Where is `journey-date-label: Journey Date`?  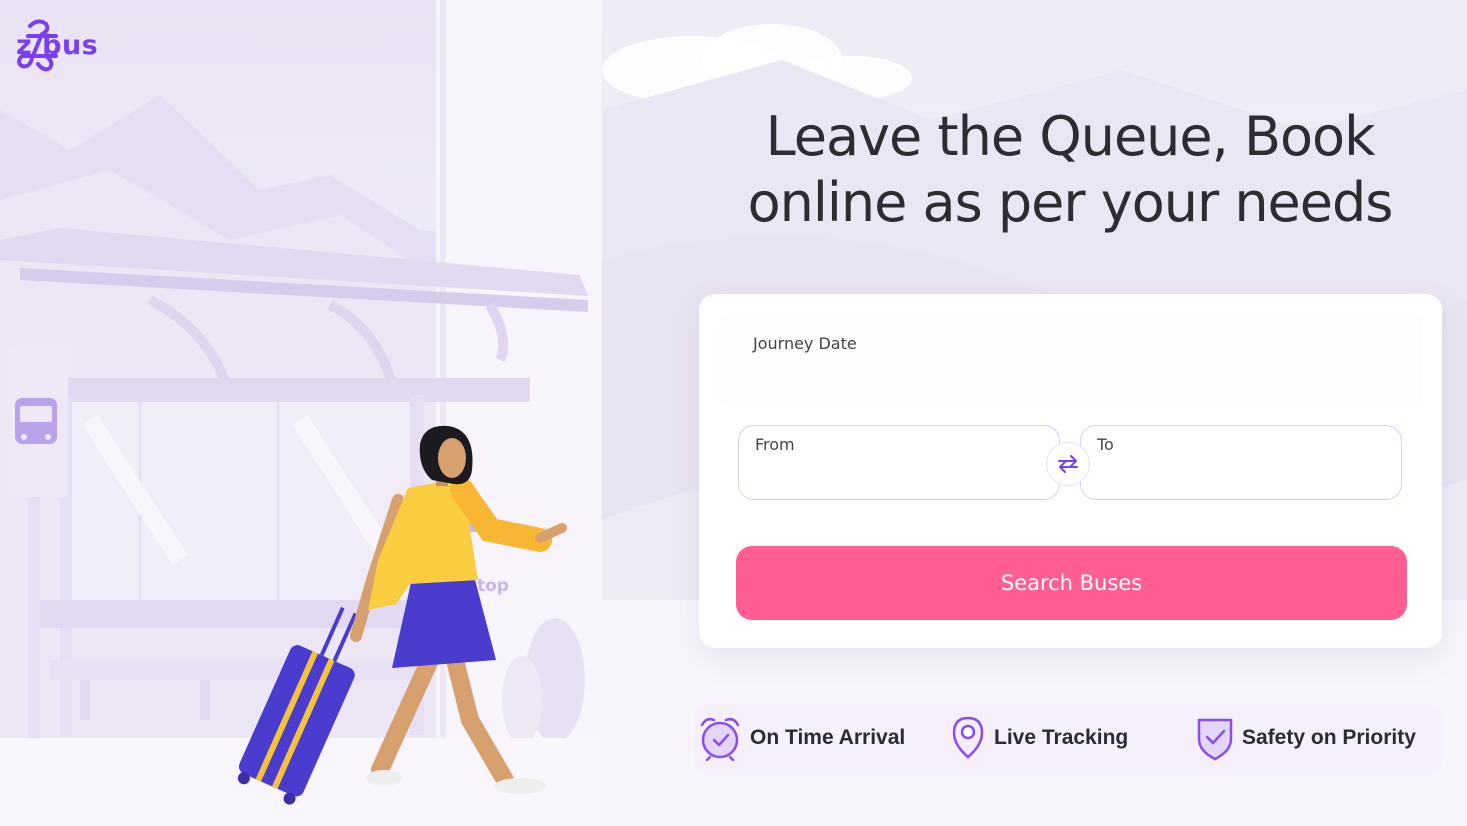 journey-date-label: Journey Date is located at coordinates (805, 343).